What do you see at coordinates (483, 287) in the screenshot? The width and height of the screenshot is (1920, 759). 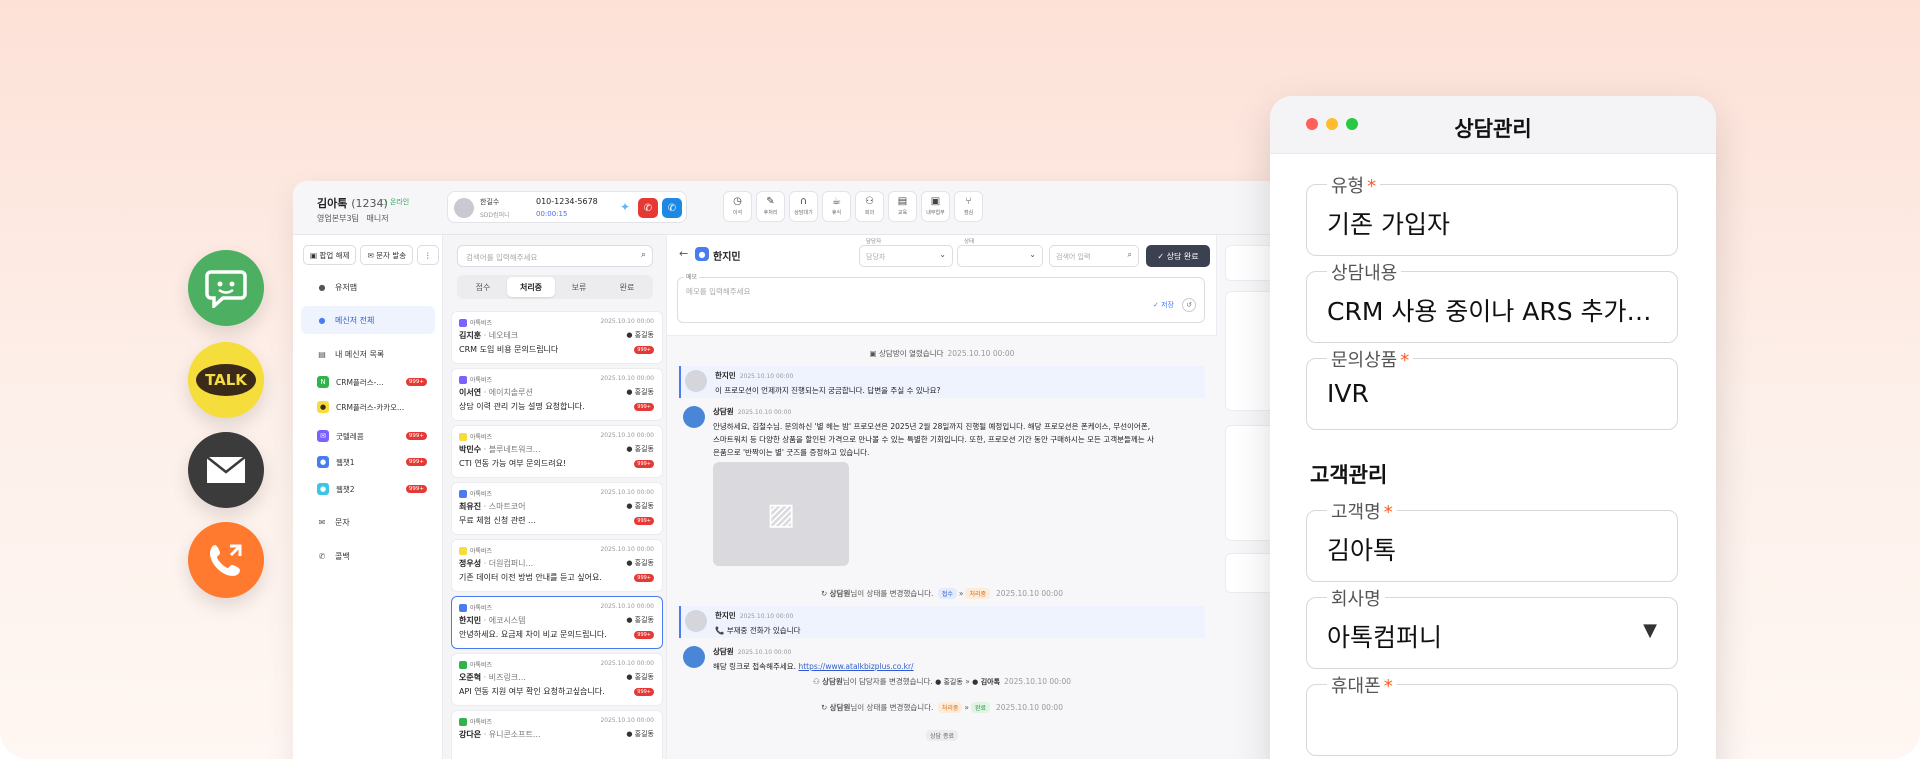 I see `tab-received: 접수` at bounding box center [483, 287].